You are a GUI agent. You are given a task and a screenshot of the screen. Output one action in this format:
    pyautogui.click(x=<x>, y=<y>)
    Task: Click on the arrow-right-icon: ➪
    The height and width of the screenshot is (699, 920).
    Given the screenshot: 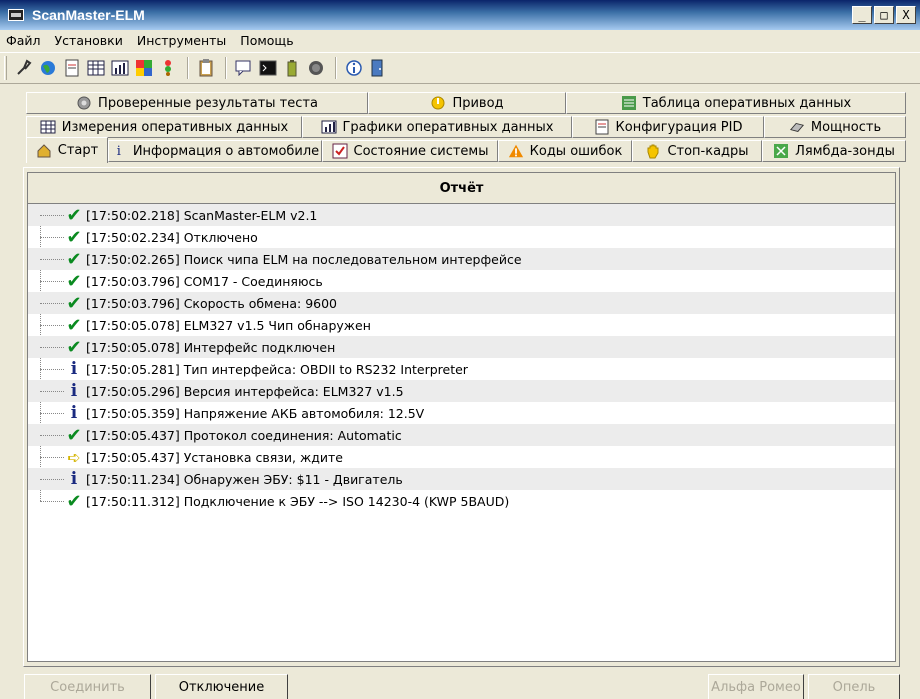 What is the action you would take?
    pyautogui.click(x=74, y=457)
    